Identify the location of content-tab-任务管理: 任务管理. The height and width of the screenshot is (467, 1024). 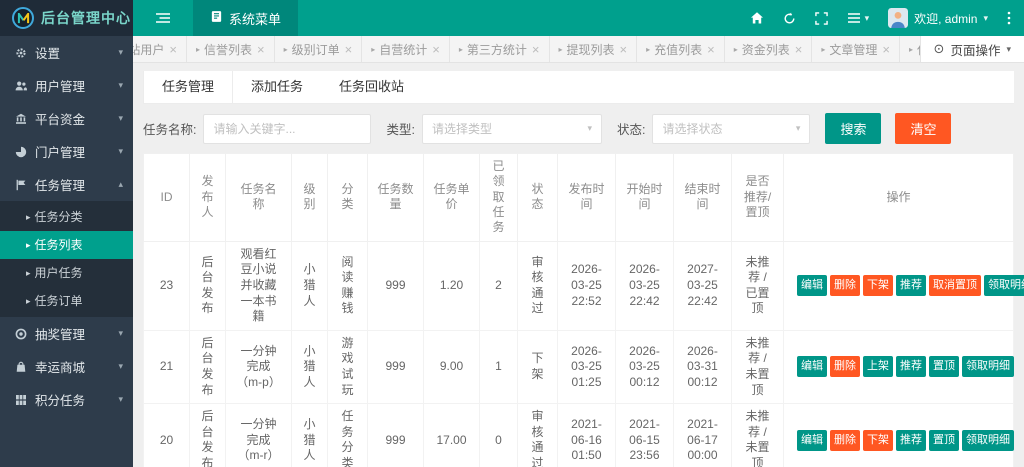
(188, 87).